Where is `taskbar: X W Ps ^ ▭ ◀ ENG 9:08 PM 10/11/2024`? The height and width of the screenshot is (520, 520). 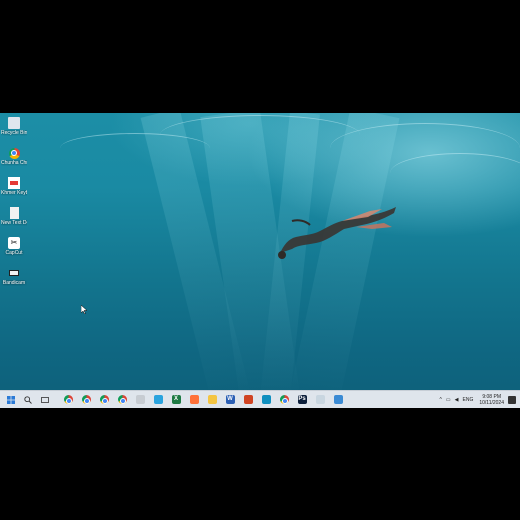
taskbar: X W Ps ^ ▭ ◀ ENG 9:08 PM 10/11/2024 is located at coordinates (260, 399).